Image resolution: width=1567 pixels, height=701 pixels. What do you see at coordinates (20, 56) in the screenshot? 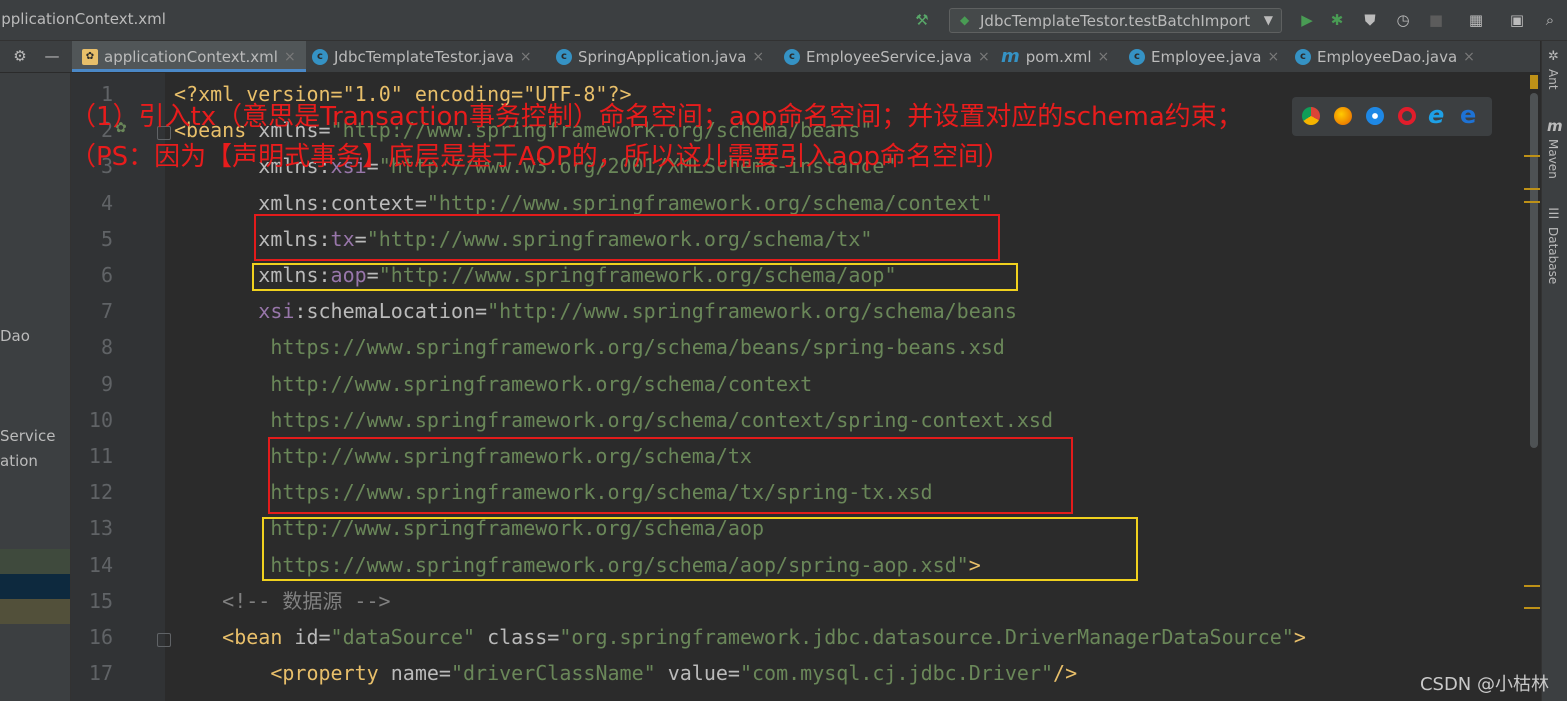
I see `gear-icon: ⚙` at bounding box center [20, 56].